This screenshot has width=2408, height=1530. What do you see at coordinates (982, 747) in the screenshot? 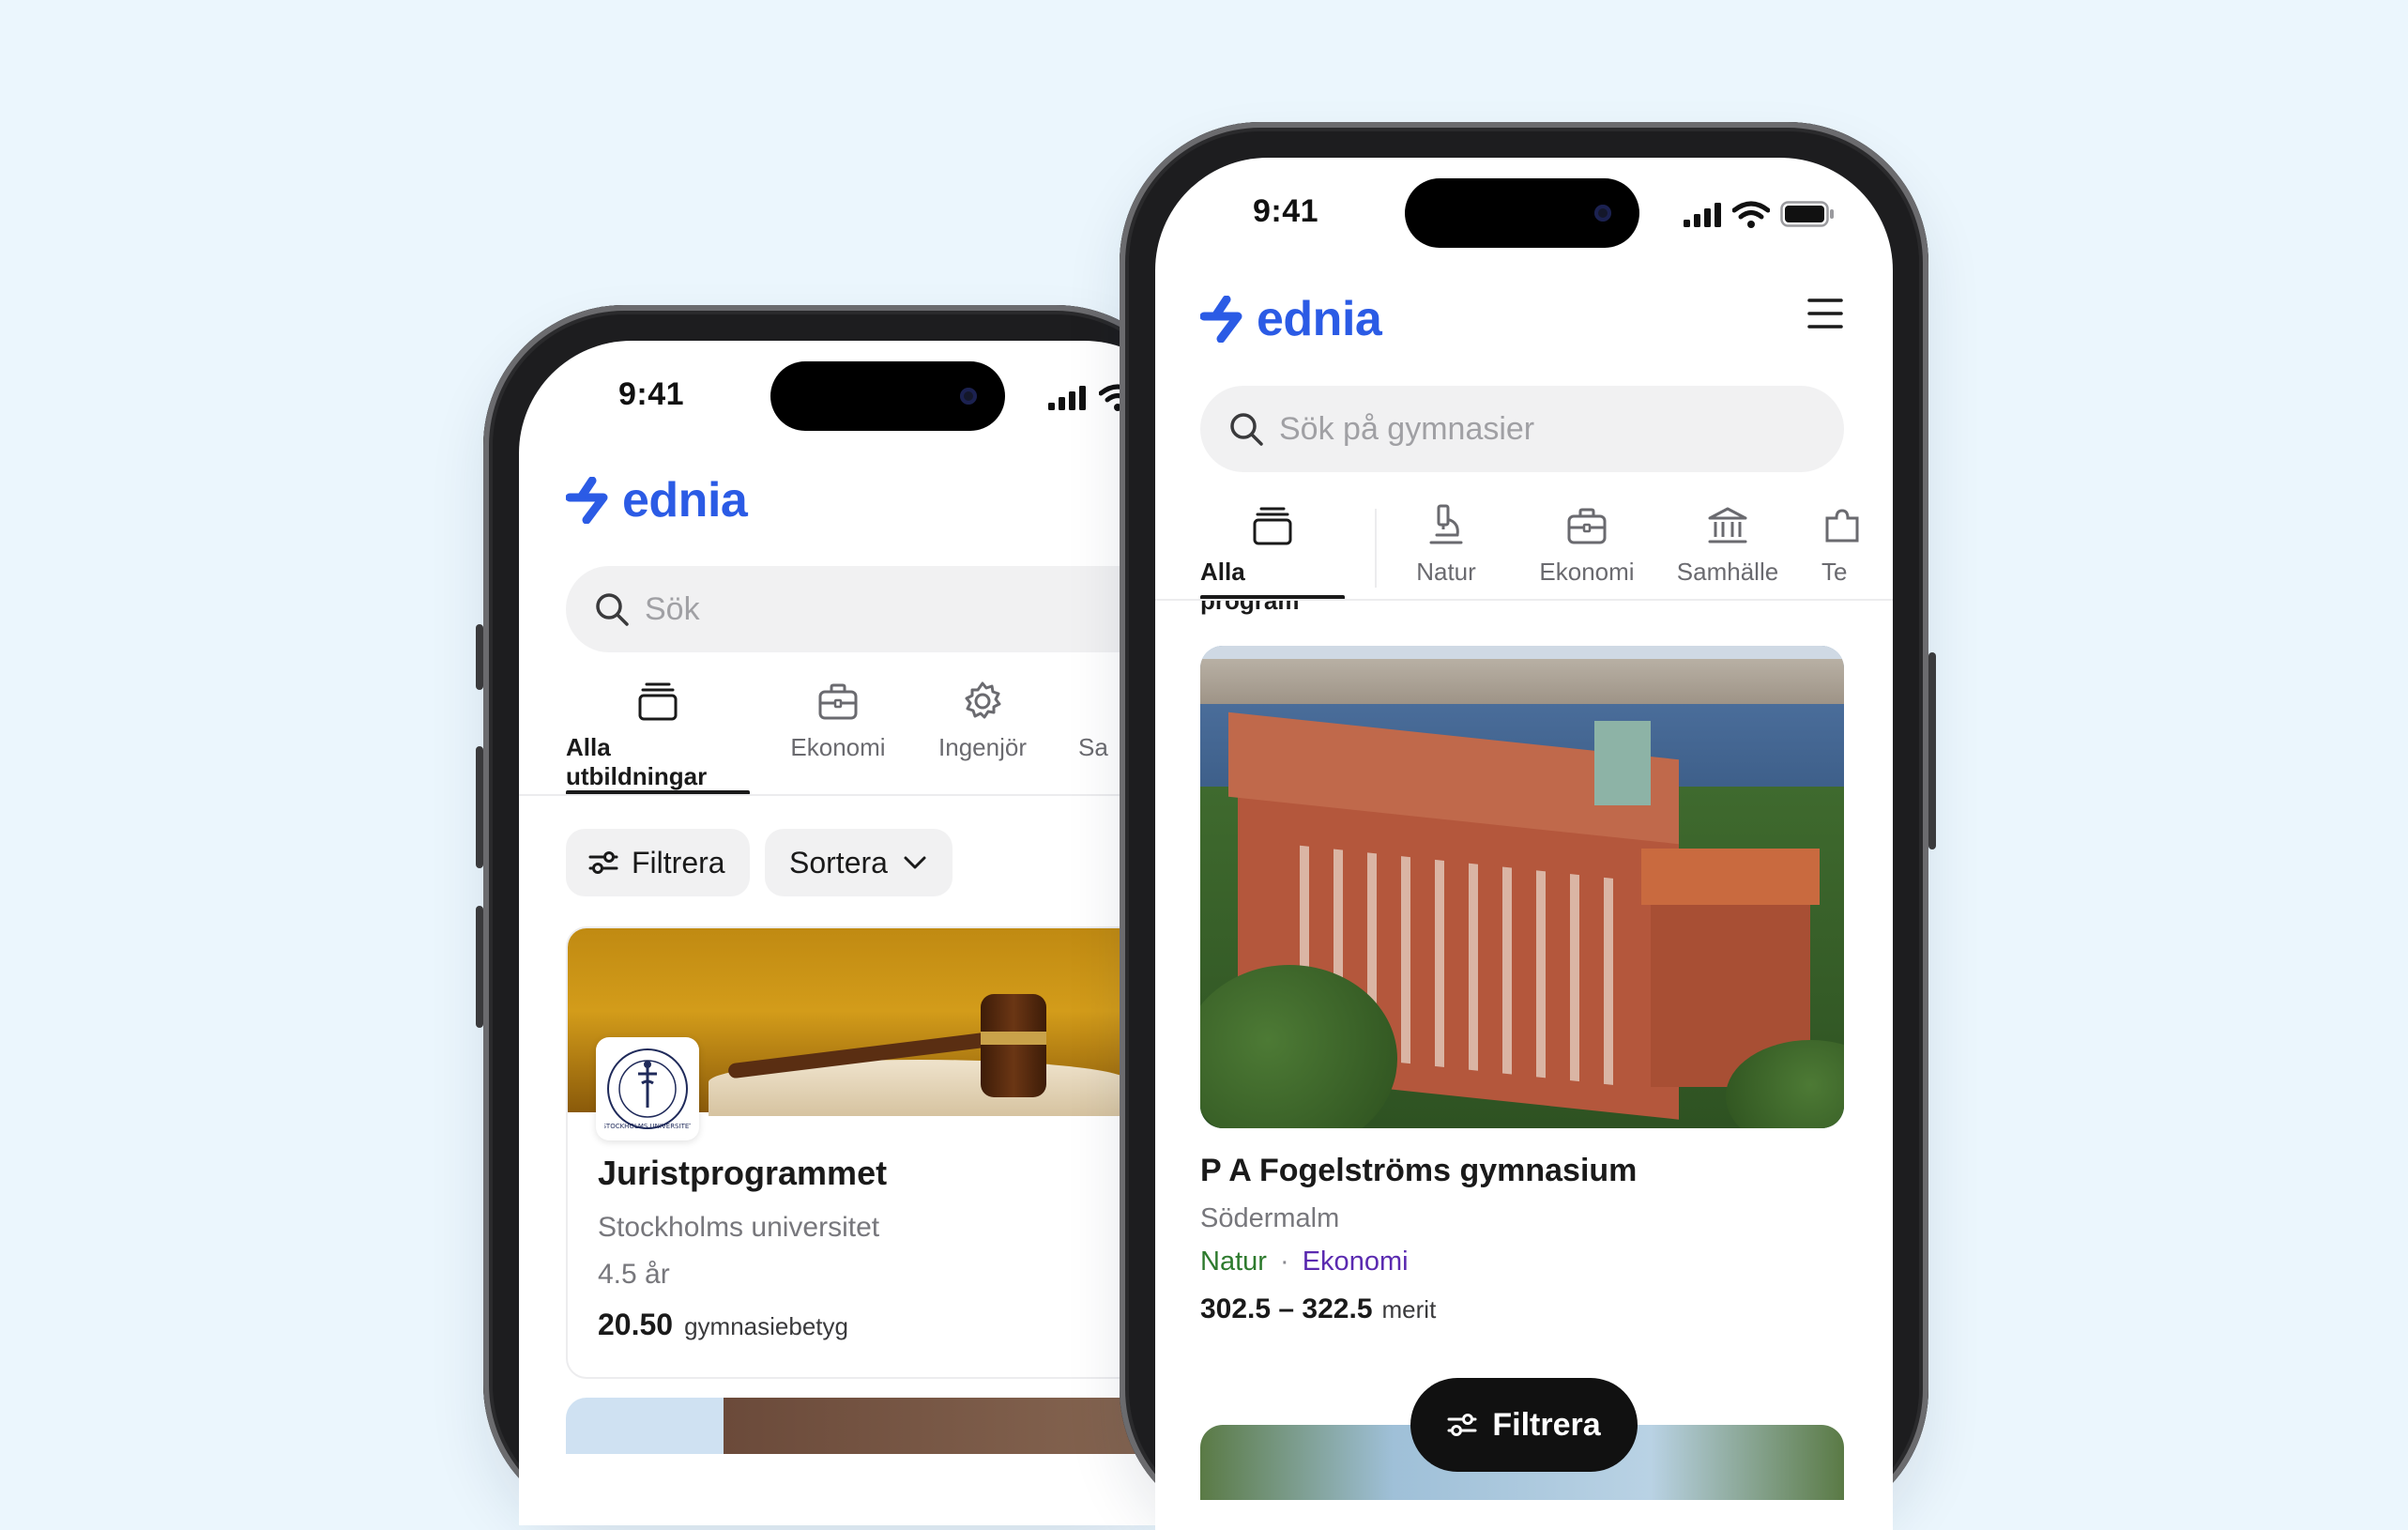
I see `tab-label: Ingenjör` at bounding box center [982, 747].